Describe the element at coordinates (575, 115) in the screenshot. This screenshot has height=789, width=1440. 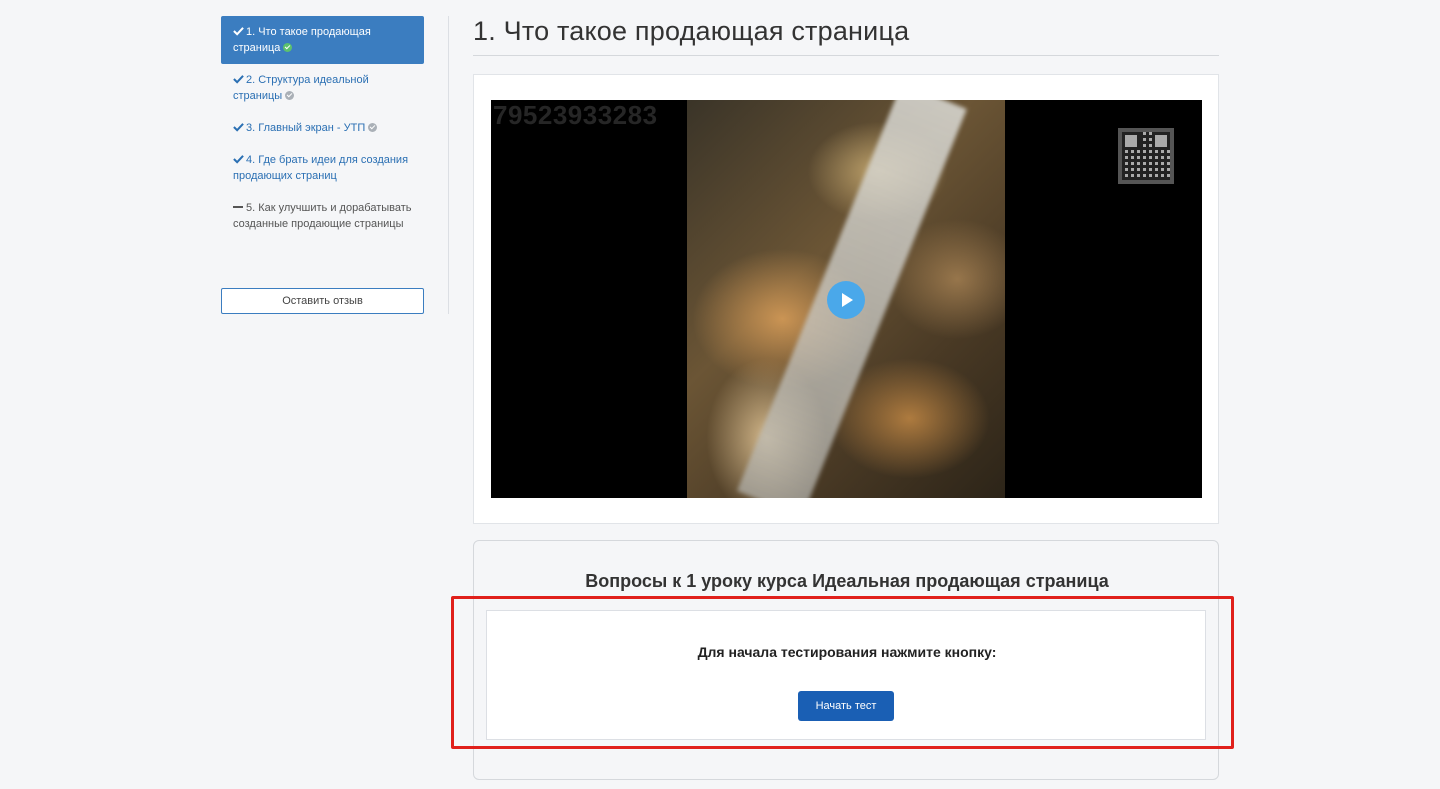
I see `video-watermark: 79523933283` at that location.